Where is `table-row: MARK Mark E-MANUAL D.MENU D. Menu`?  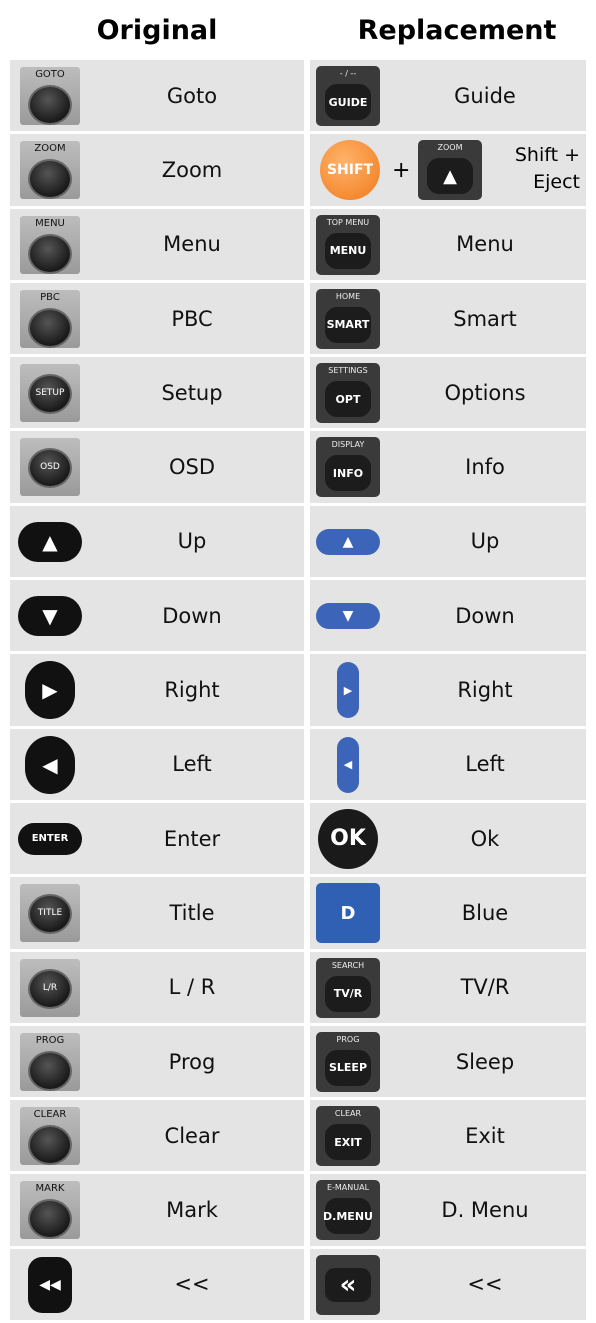 table-row: MARK Mark E-MANUAL D.MENU D. Menu is located at coordinates (303, 1210).